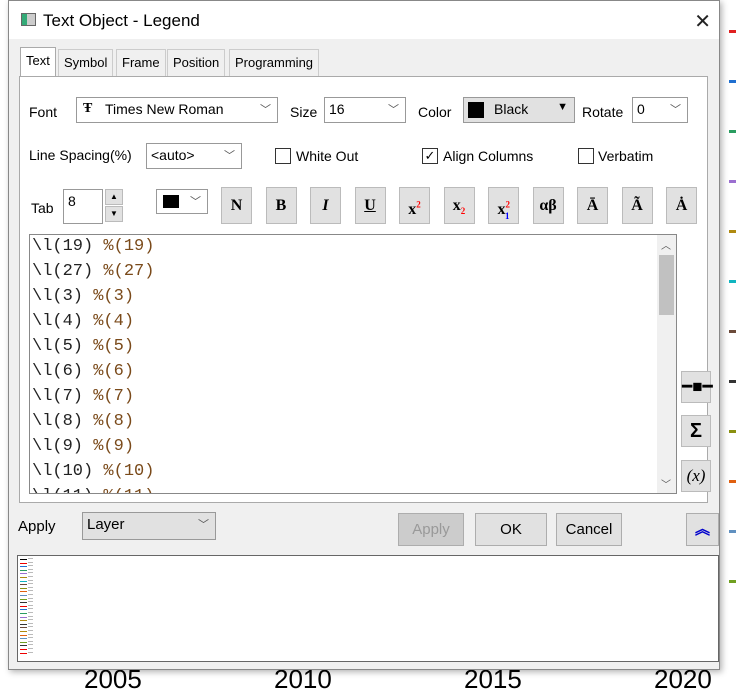 The width and height of the screenshot is (736, 695). What do you see at coordinates (666, 244) in the screenshot?
I see `scroll-up-icon: ︿` at bounding box center [666, 244].